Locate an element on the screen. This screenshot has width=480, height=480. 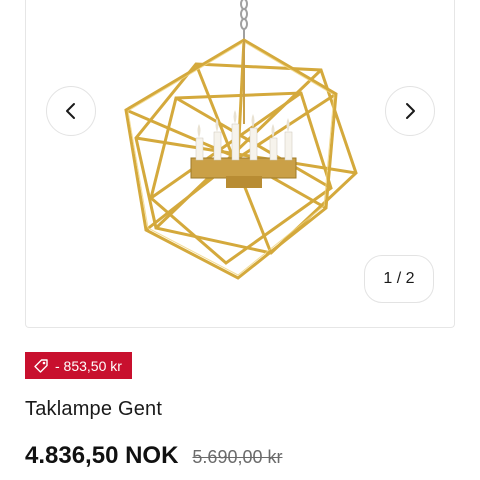
current-price: 4.836,50 NOK is located at coordinates (102, 455).